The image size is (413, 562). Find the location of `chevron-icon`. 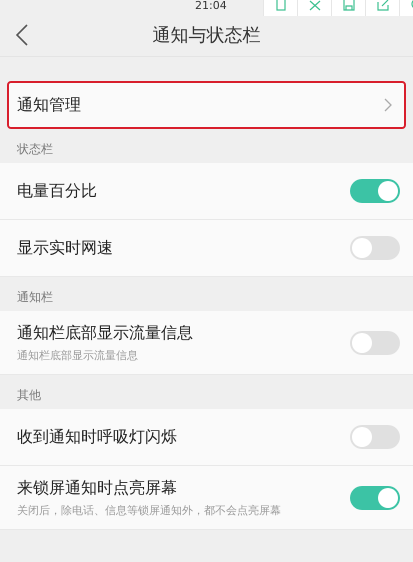

chevron-icon is located at coordinates (388, 105).